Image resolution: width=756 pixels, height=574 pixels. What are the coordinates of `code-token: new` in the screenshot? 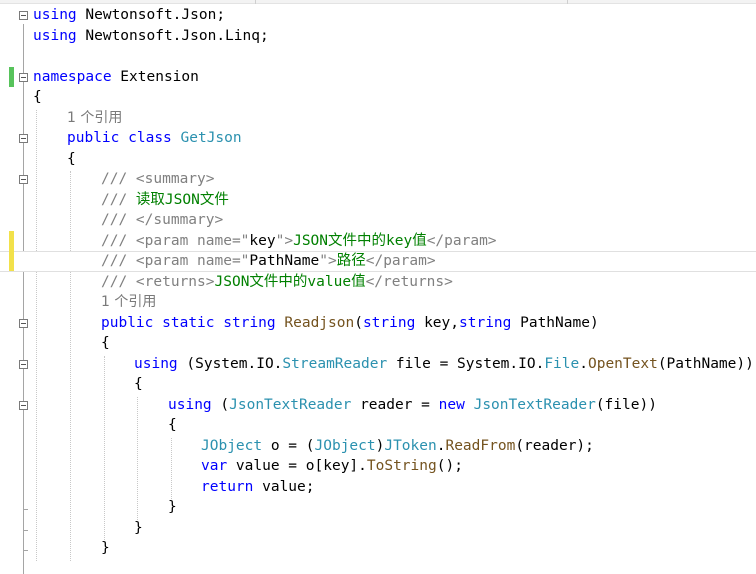 It's located at (451, 404).